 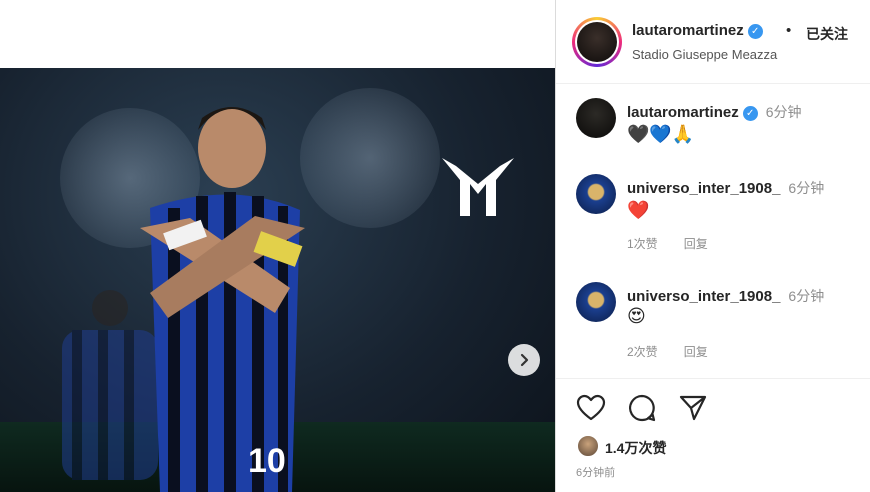 What do you see at coordinates (704, 54) in the screenshot?
I see `location-link: Stadio Giuseppe Meazza` at bounding box center [704, 54].